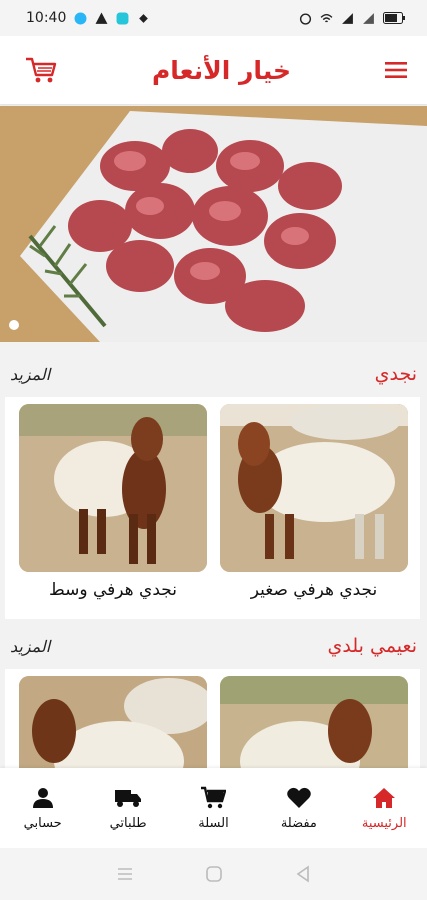 The image size is (427, 900). Describe the element at coordinates (314, 590) in the screenshot. I see `product-name: نجدي هرفي صغير` at that location.